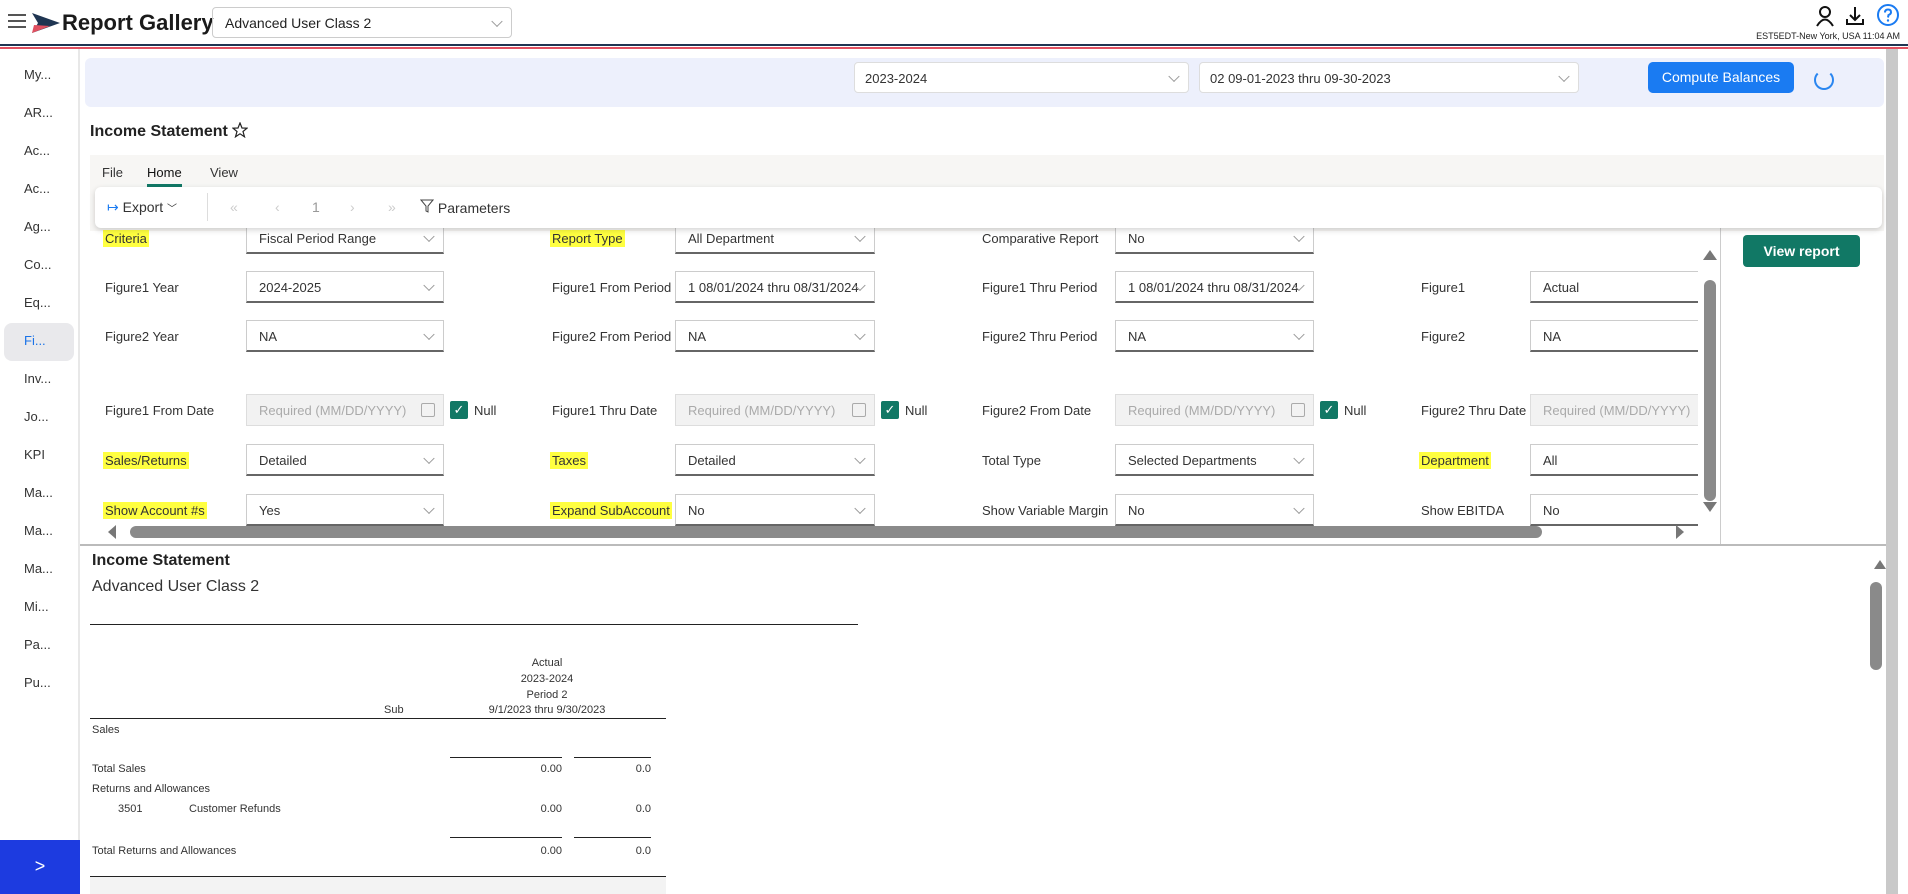  What do you see at coordinates (1855, 16) in the screenshot?
I see `download-icon` at bounding box center [1855, 16].